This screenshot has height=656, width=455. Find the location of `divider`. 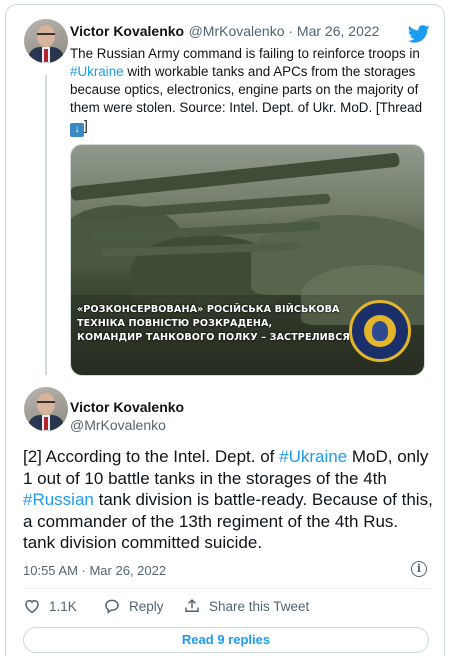

divider is located at coordinates (228, 588).